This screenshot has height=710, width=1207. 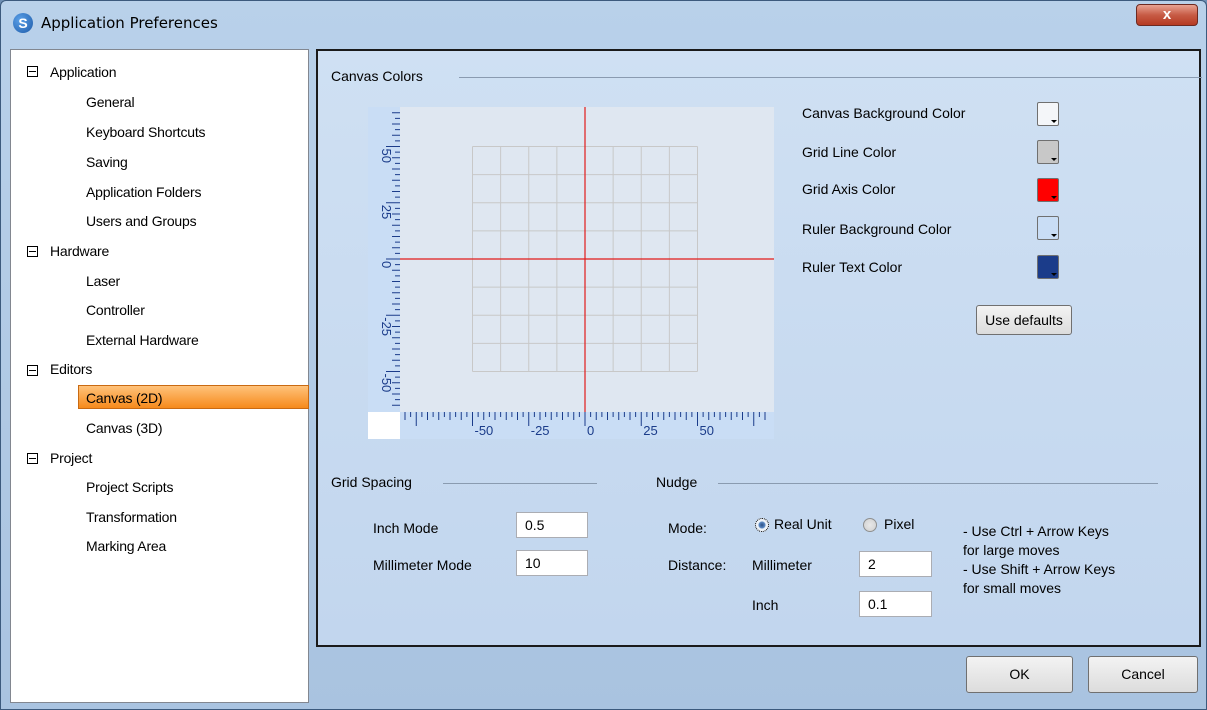 What do you see at coordinates (129, 487) in the screenshot?
I see `tree-item-project-scripts: Project Scripts` at bounding box center [129, 487].